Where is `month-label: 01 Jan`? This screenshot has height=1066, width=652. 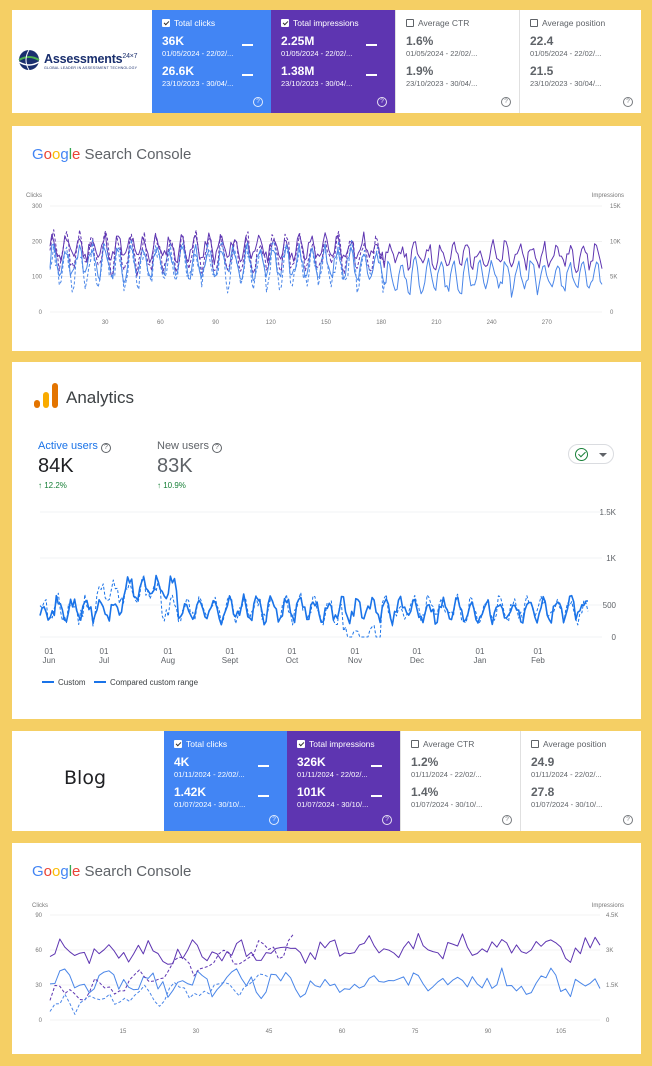 month-label: 01 Jan is located at coordinates (480, 656).